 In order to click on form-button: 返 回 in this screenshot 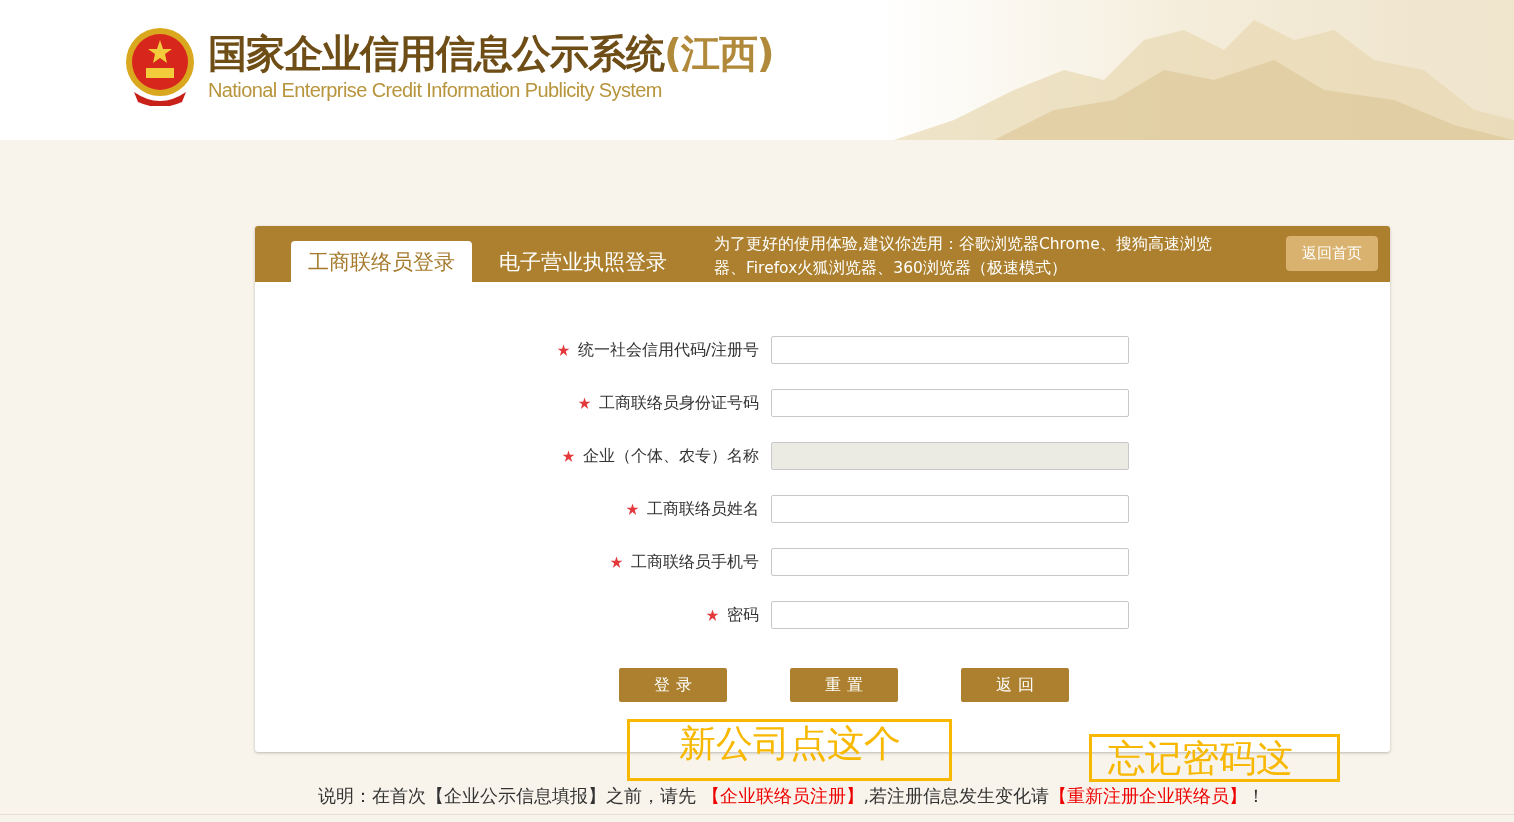, I will do `click(1015, 685)`.